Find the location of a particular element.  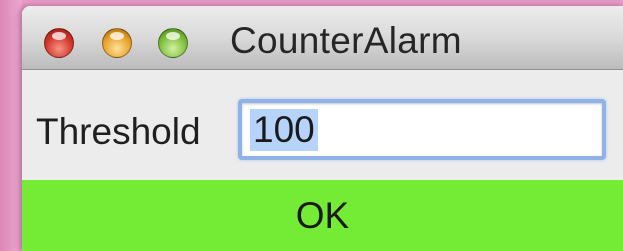

threshold-input-value: 100 is located at coordinates (284, 129).